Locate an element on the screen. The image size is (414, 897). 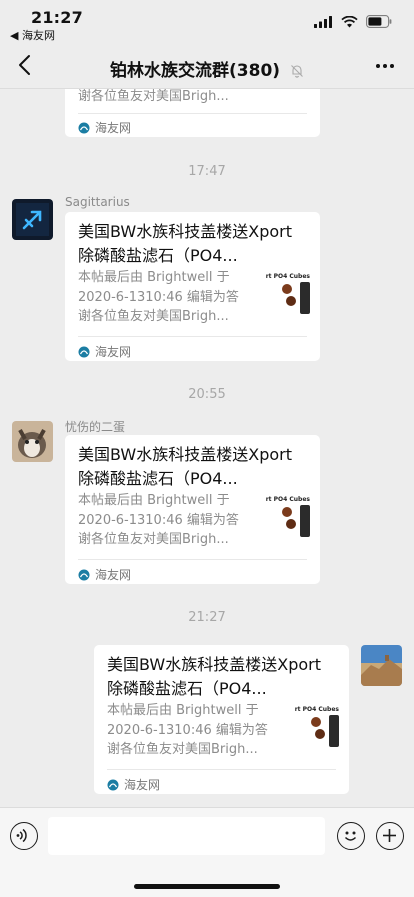
battery-icon is located at coordinates (379, 21).